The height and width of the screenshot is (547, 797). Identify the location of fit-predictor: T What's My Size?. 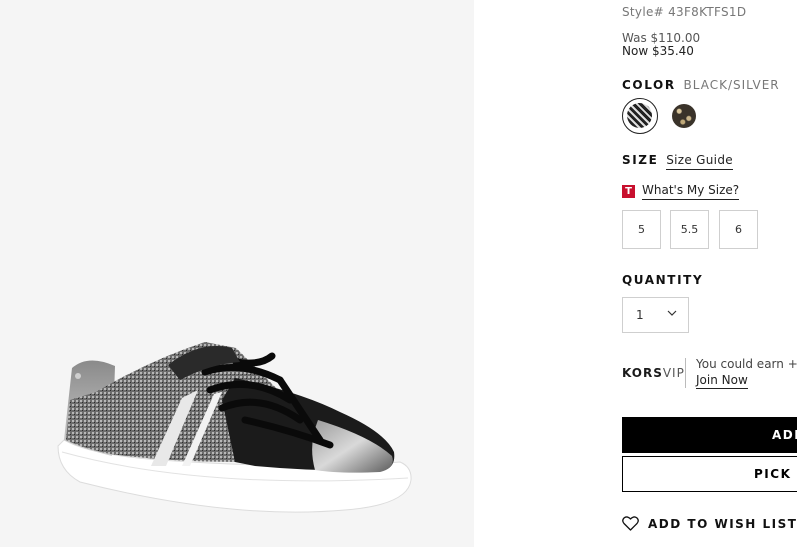
(681, 191).